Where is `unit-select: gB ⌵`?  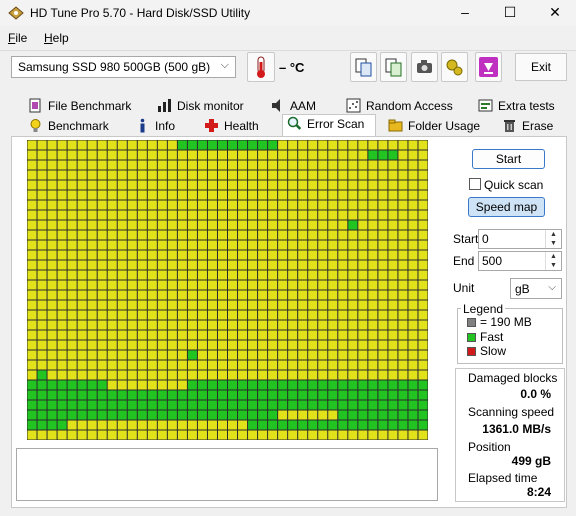 unit-select: gB ⌵ is located at coordinates (536, 288).